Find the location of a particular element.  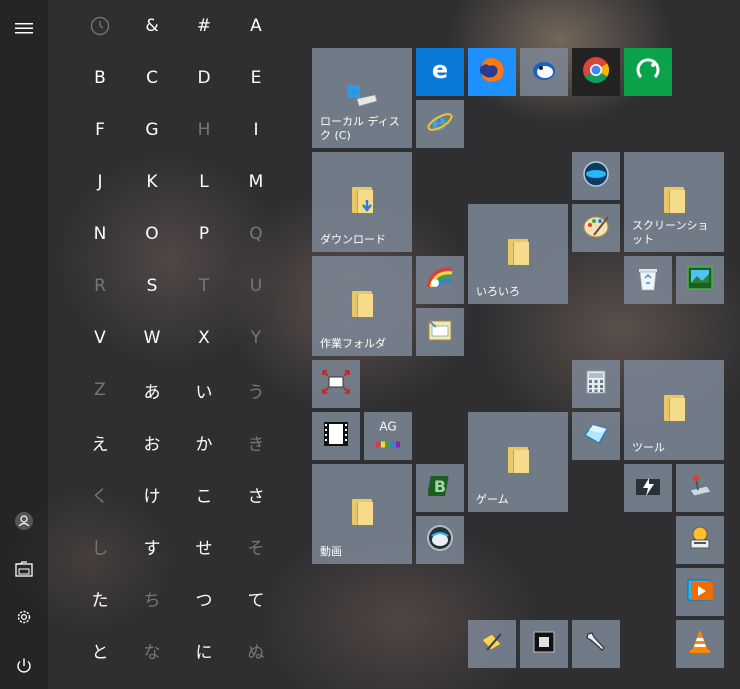

chrome-icon is located at coordinates (596, 72).